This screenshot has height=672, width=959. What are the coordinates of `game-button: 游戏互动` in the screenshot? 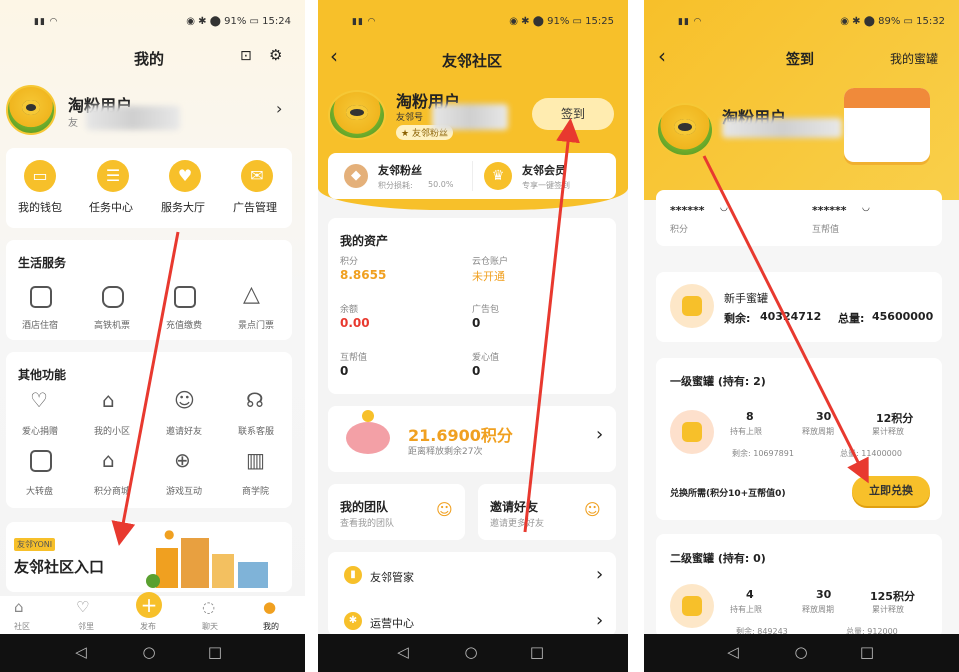 It's located at (184, 490).